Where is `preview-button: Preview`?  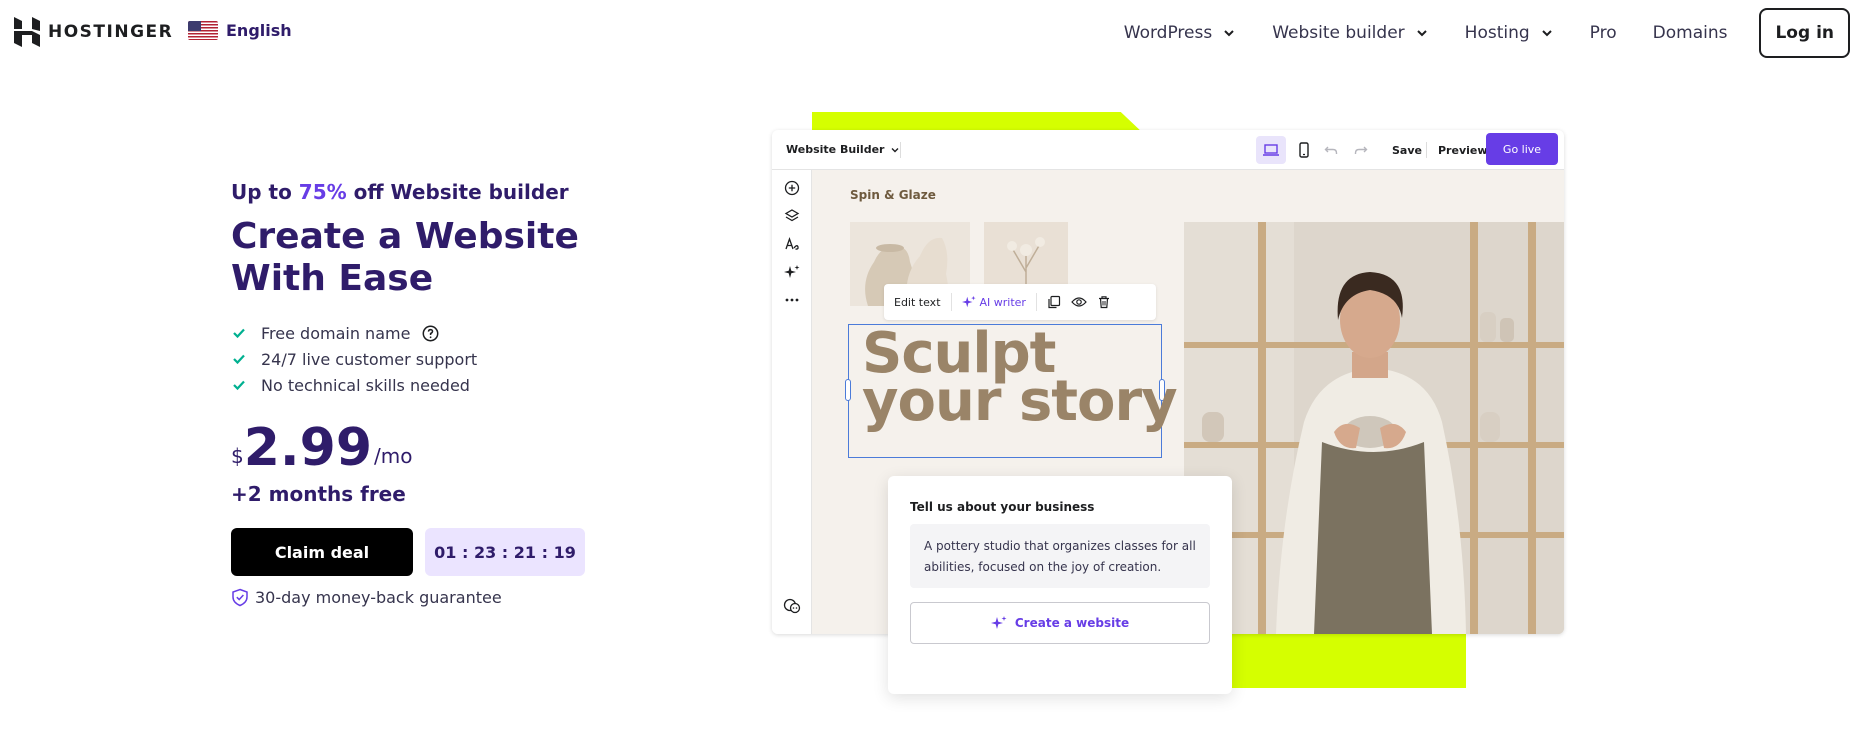
preview-button: Preview is located at coordinates (1463, 150).